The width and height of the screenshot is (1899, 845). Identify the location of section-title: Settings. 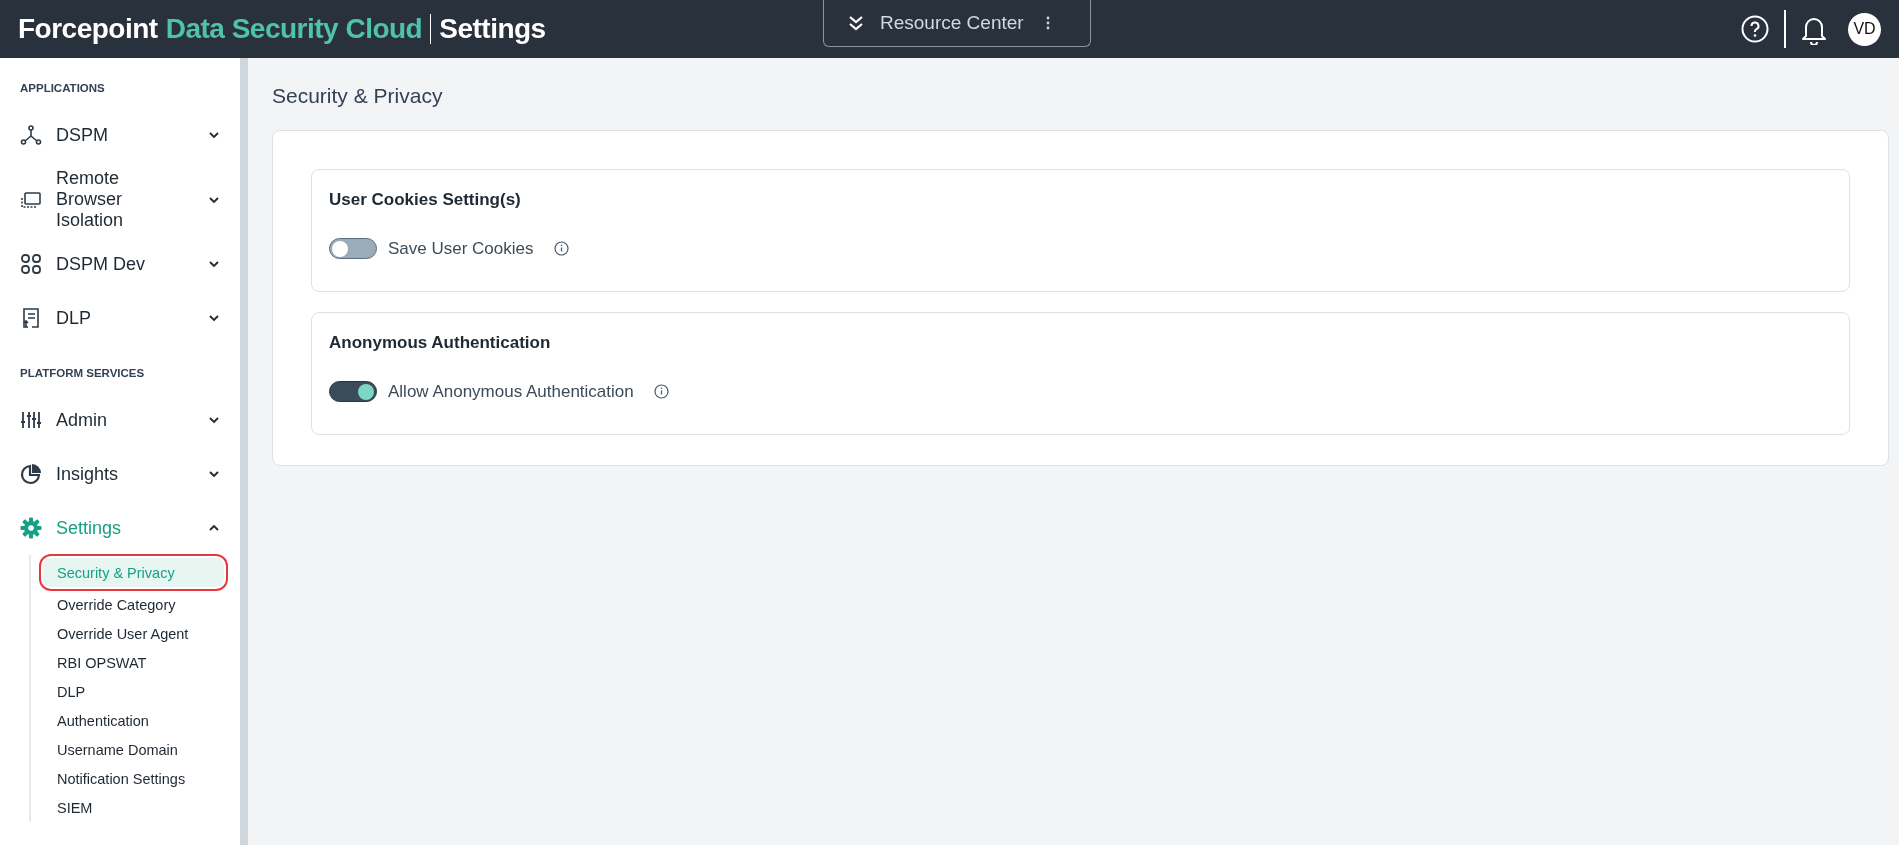
(492, 29).